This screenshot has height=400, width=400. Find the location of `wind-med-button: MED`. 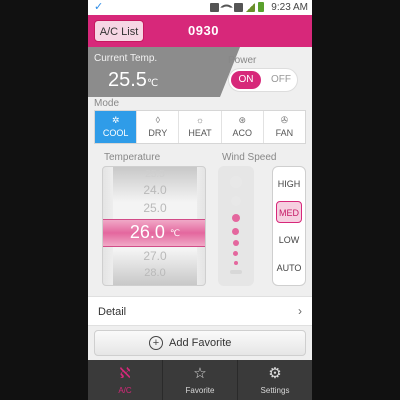

wind-med-button: MED is located at coordinates (289, 212).